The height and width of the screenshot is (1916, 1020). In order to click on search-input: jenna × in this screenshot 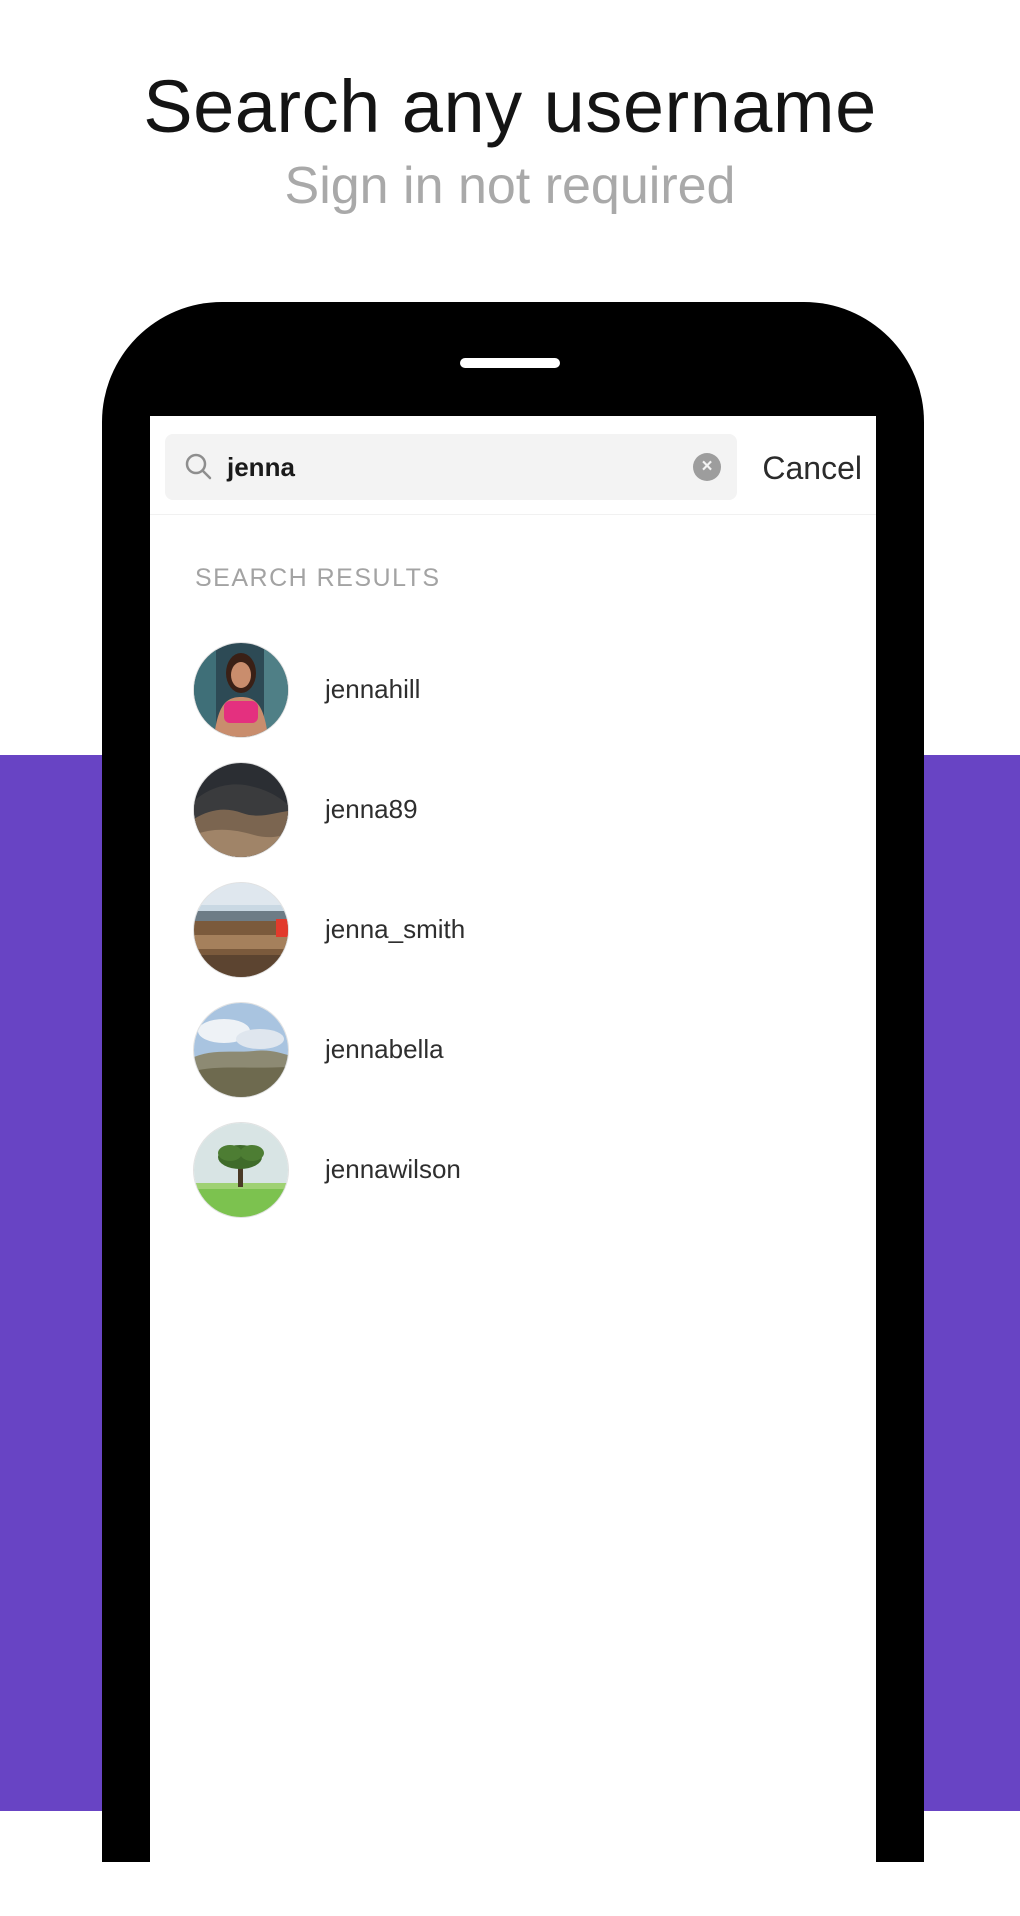, I will do `click(451, 467)`.